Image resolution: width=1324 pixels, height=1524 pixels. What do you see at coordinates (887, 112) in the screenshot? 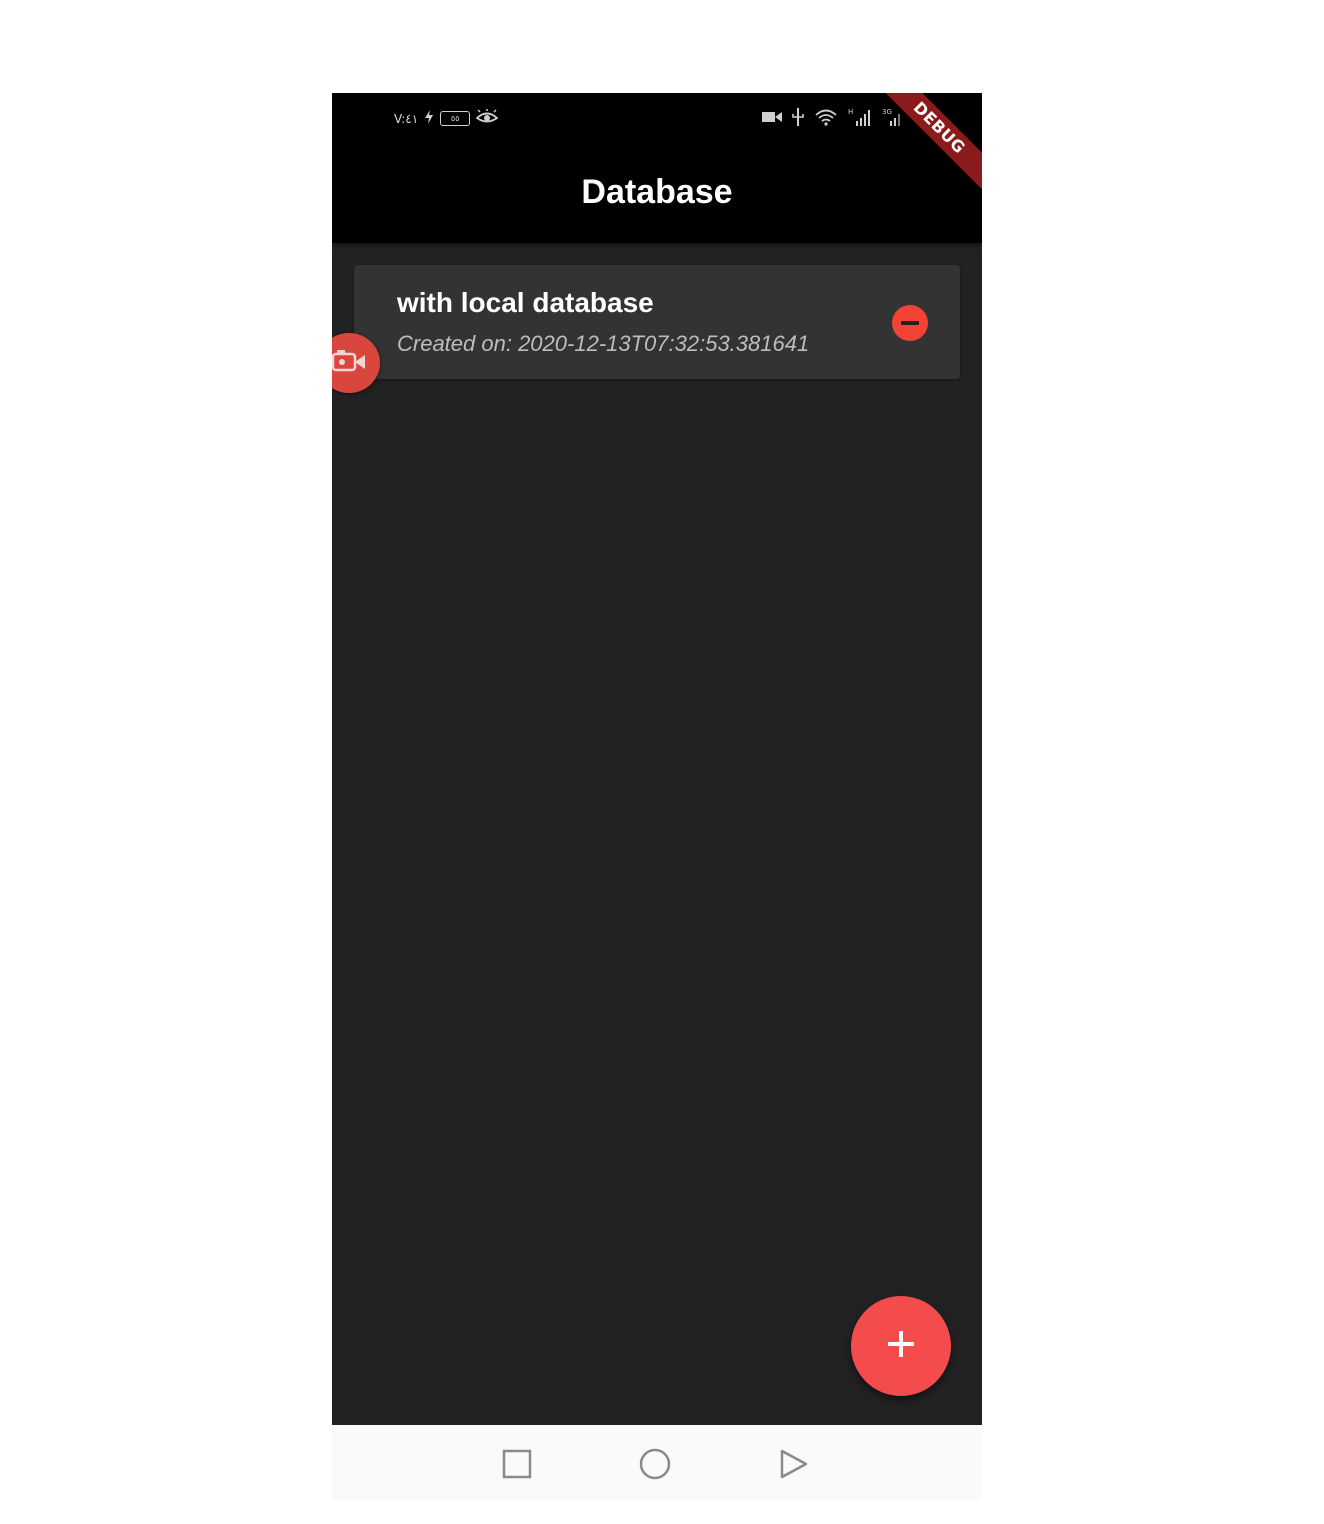
I see `svg-text: 3G` at bounding box center [887, 112].